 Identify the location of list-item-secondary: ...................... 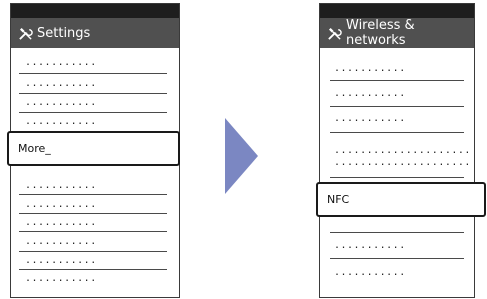
(402, 162).